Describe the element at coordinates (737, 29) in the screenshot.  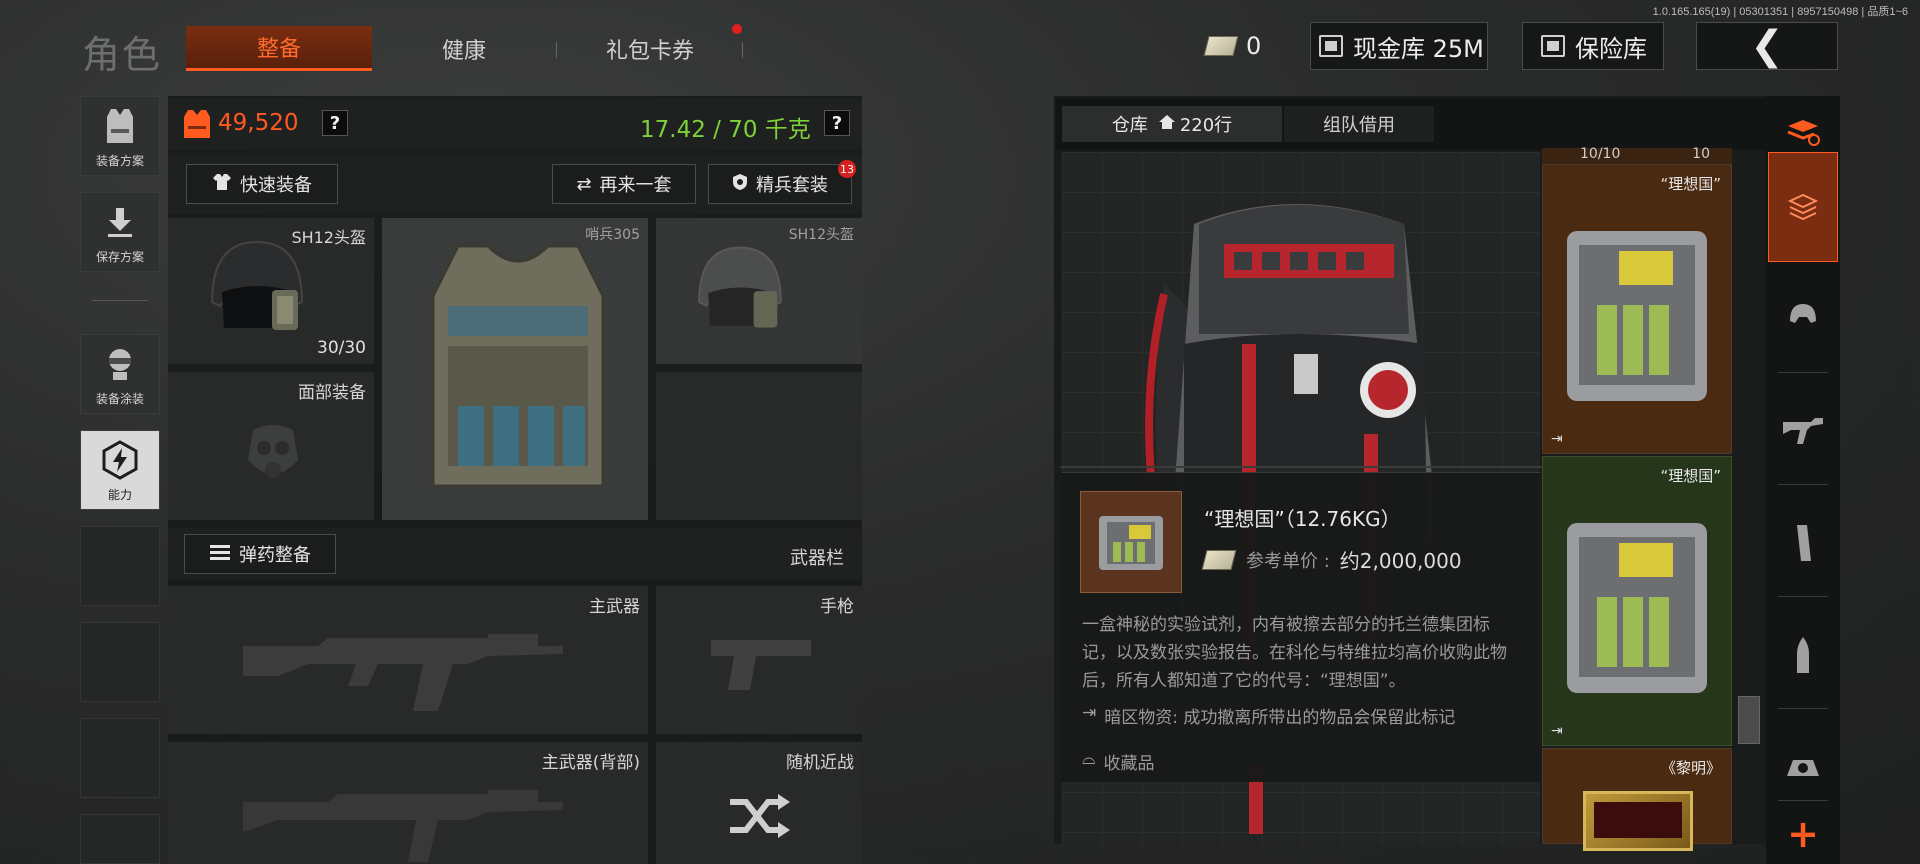
I see `notification-dot` at that location.